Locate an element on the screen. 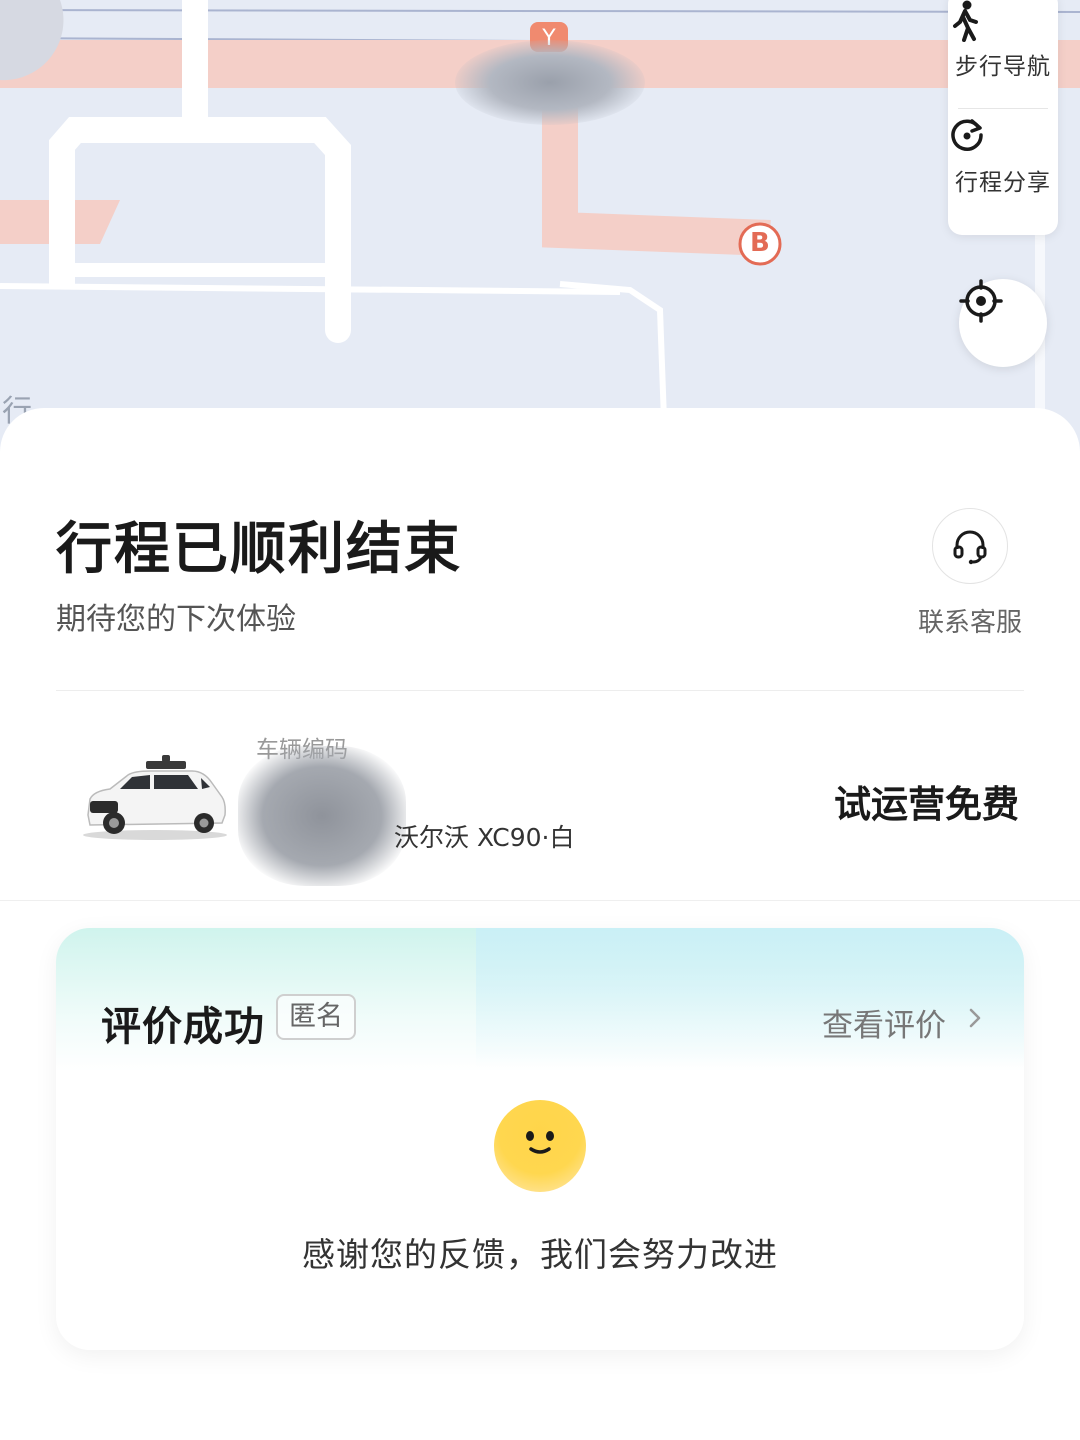 The image size is (1080, 1440). trip-share-button: 行程分享 is located at coordinates (1003, 175).